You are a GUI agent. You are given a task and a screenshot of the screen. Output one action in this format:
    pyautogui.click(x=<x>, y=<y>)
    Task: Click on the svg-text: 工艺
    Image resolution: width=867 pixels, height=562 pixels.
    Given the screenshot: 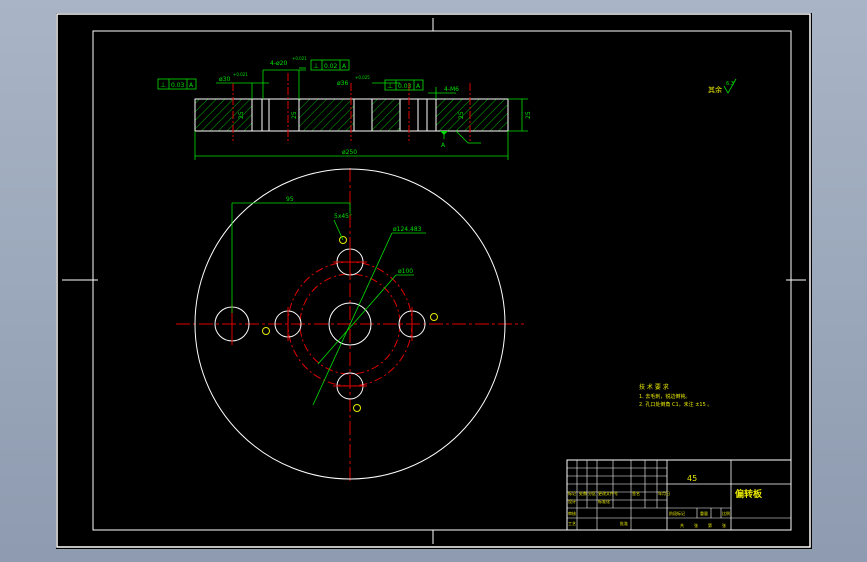 What is the action you would take?
    pyautogui.click(x=572, y=523)
    